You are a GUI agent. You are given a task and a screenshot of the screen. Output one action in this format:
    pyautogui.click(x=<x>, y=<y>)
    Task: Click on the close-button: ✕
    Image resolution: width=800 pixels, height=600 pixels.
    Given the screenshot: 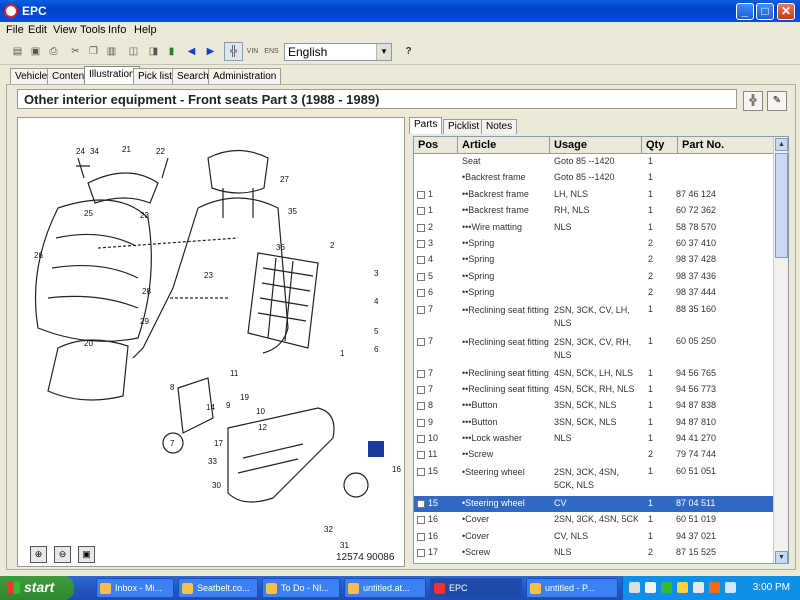 What is the action you would take?
    pyautogui.click(x=786, y=11)
    